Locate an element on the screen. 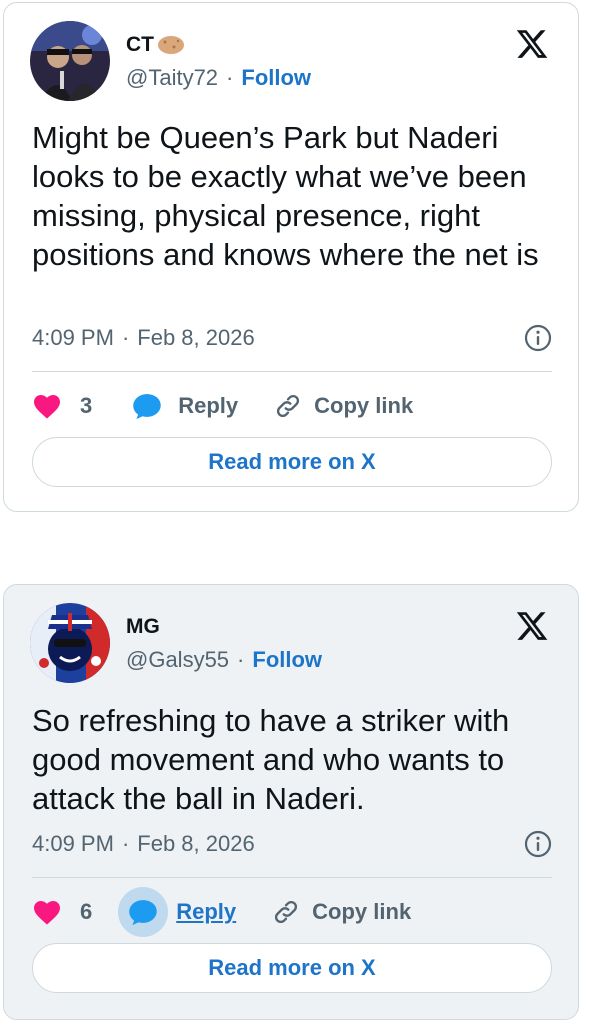 The width and height of the screenshot is (592, 1024). like-count: 6 is located at coordinates (86, 911).